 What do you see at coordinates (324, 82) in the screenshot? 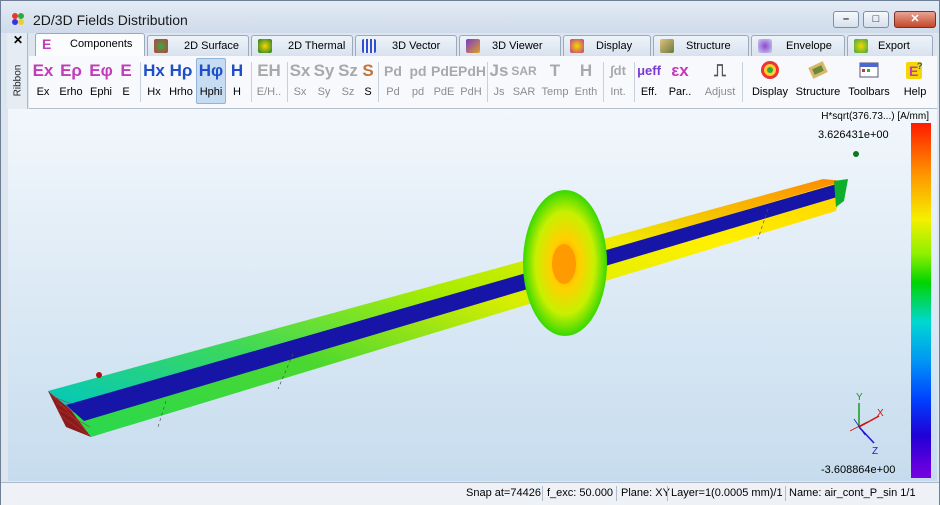
I see `sy-button: Sy Sy` at bounding box center [324, 82].